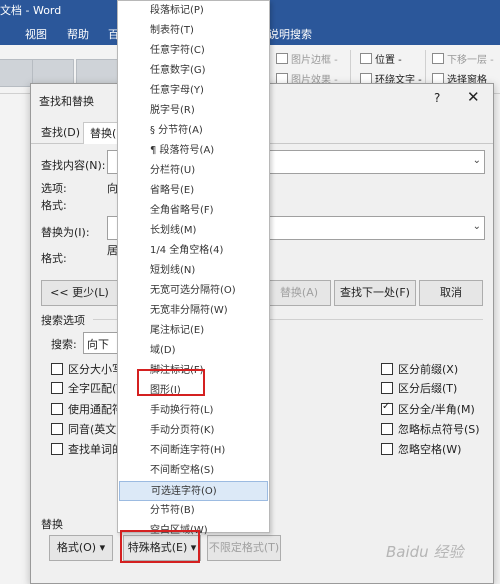 The width and height of the screenshot is (500, 584). What do you see at coordinates (193, 451) in the screenshot?
I see `menu-item-non-breaking-hyphen: 不间断连字符(H)` at bounding box center [193, 451].